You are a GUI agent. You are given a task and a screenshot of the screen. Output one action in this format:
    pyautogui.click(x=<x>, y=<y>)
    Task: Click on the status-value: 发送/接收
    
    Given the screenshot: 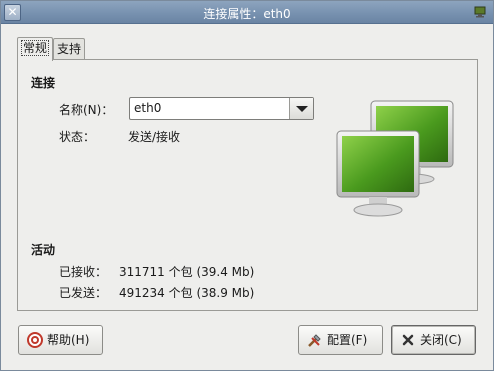 What is the action you would take?
    pyautogui.click(x=154, y=137)
    